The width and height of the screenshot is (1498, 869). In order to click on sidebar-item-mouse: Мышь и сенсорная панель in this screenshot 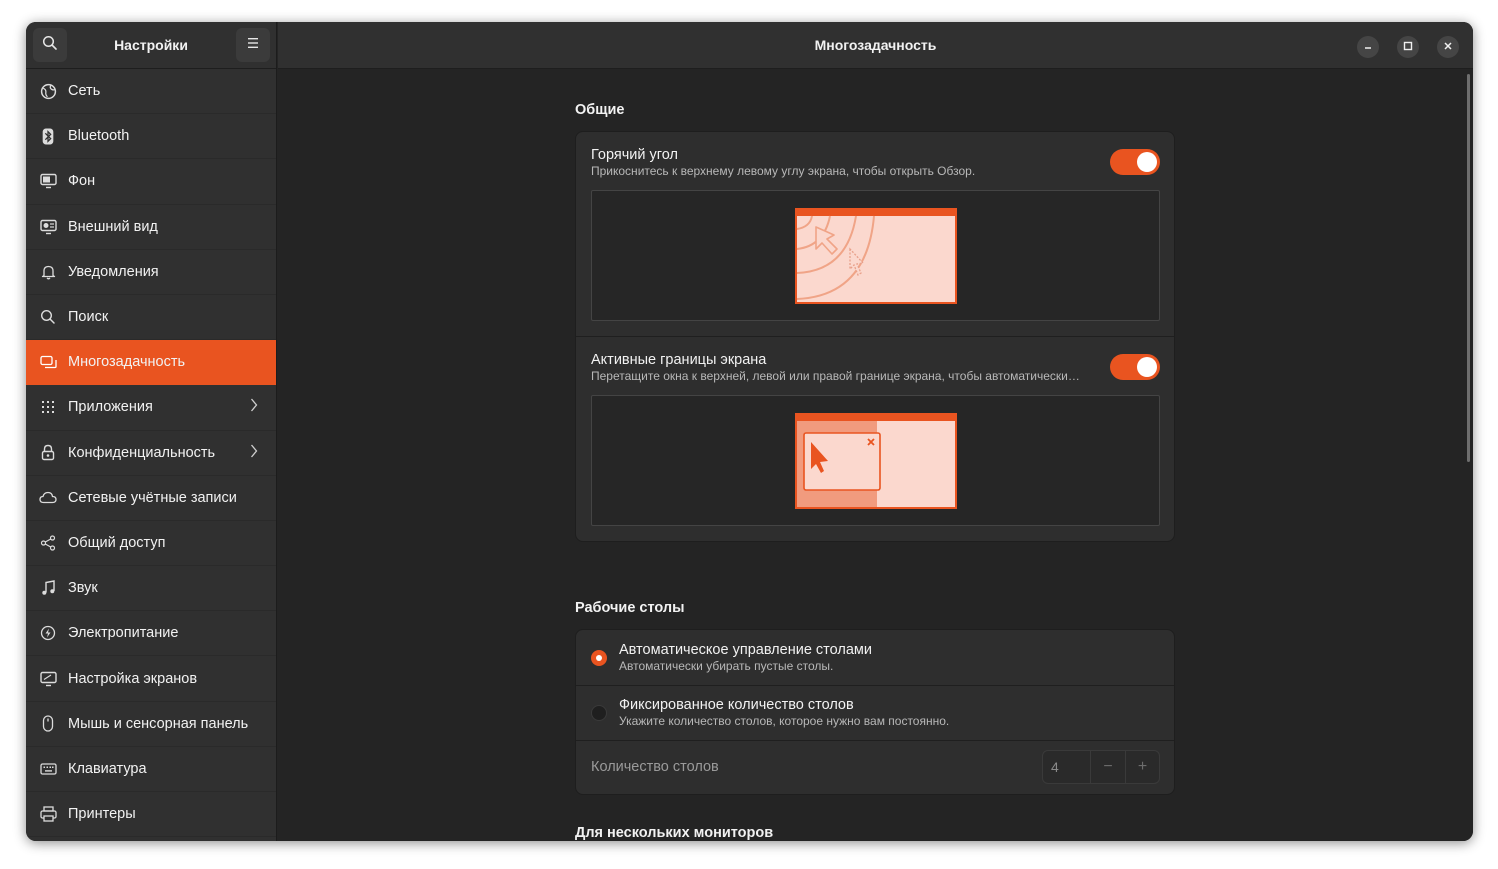, I will do `click(151, 724)`.